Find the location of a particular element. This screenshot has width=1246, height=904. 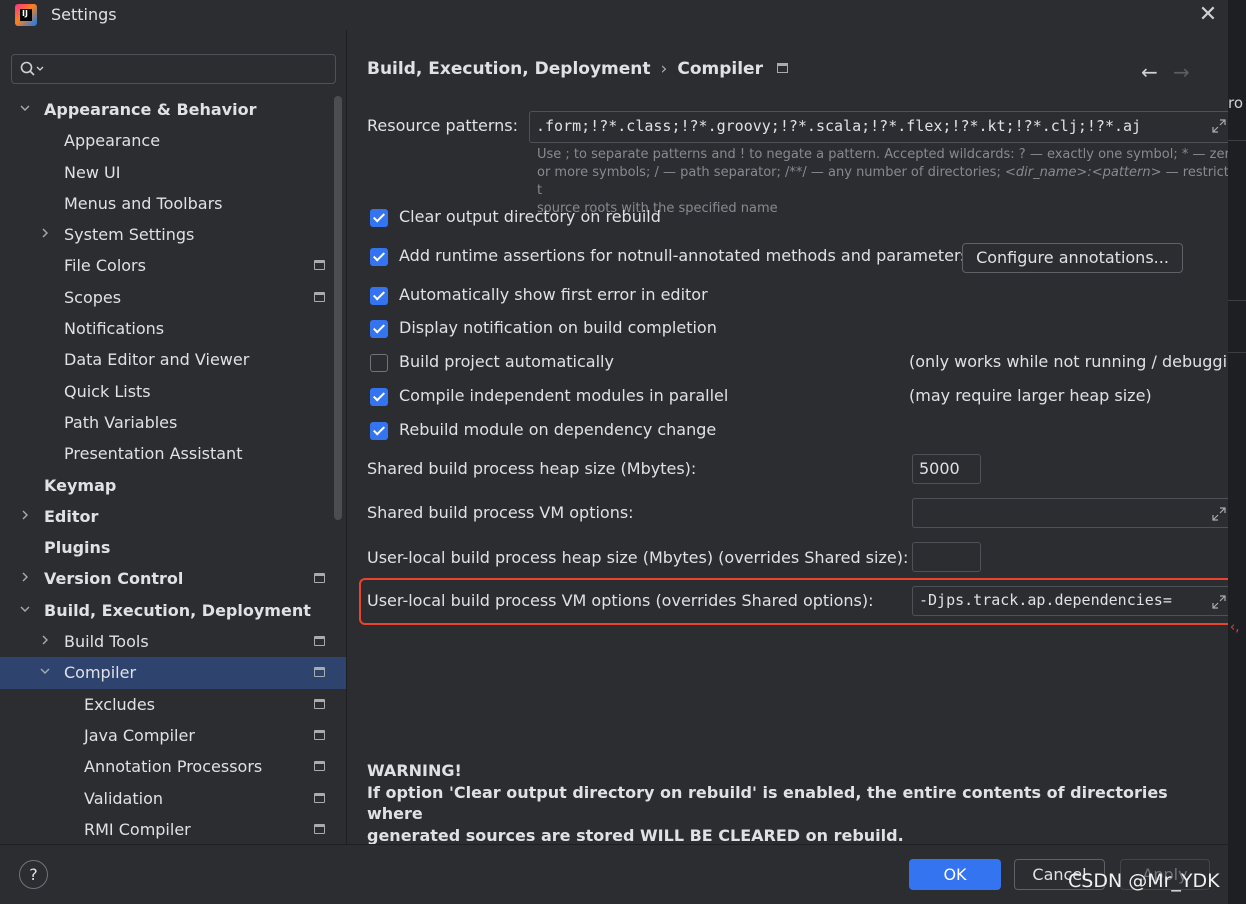

sidebar-item-label: Scopes is located at coordinates (93, 297).